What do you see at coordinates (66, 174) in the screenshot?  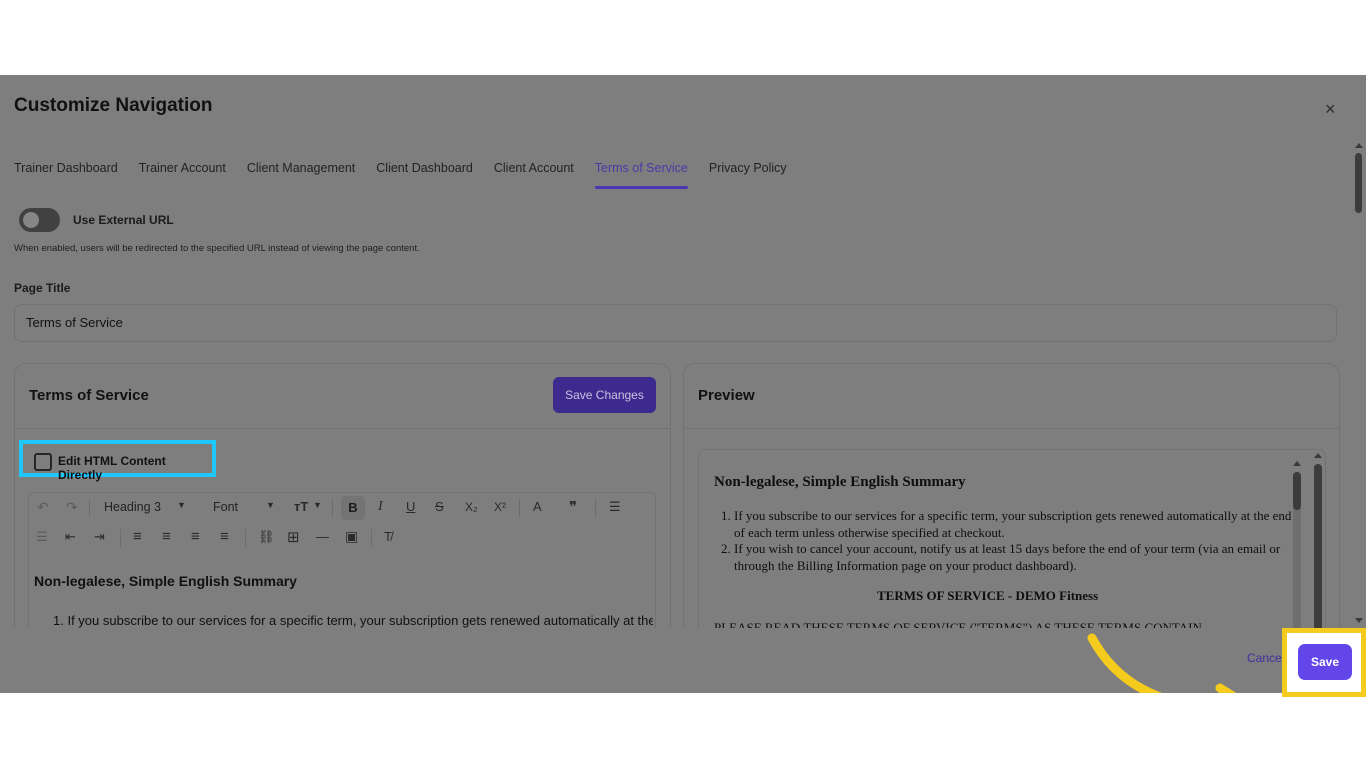 I see `tab-trainer-dashboard: Trainer Dashboard` at bounding box center [66, 174].